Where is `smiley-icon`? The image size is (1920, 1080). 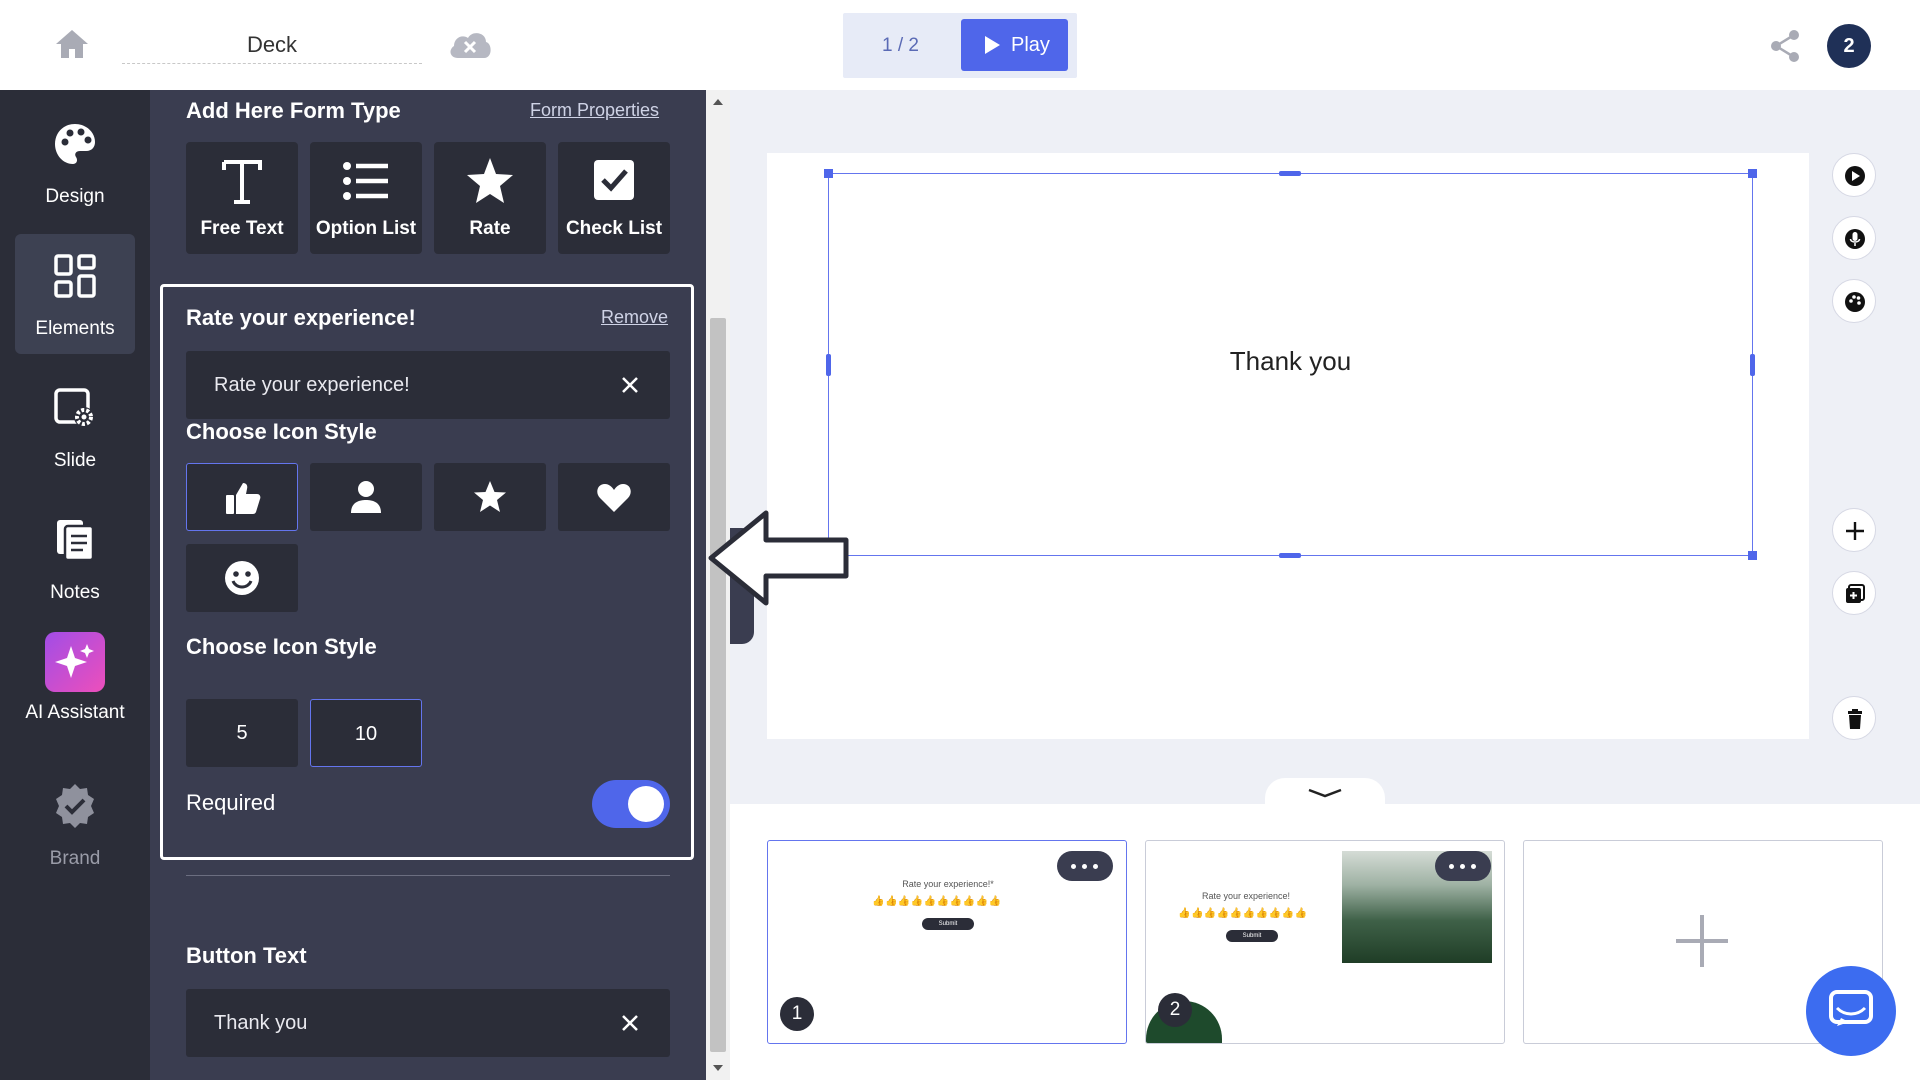
smiley-icon is located at coordinates (242, 578).